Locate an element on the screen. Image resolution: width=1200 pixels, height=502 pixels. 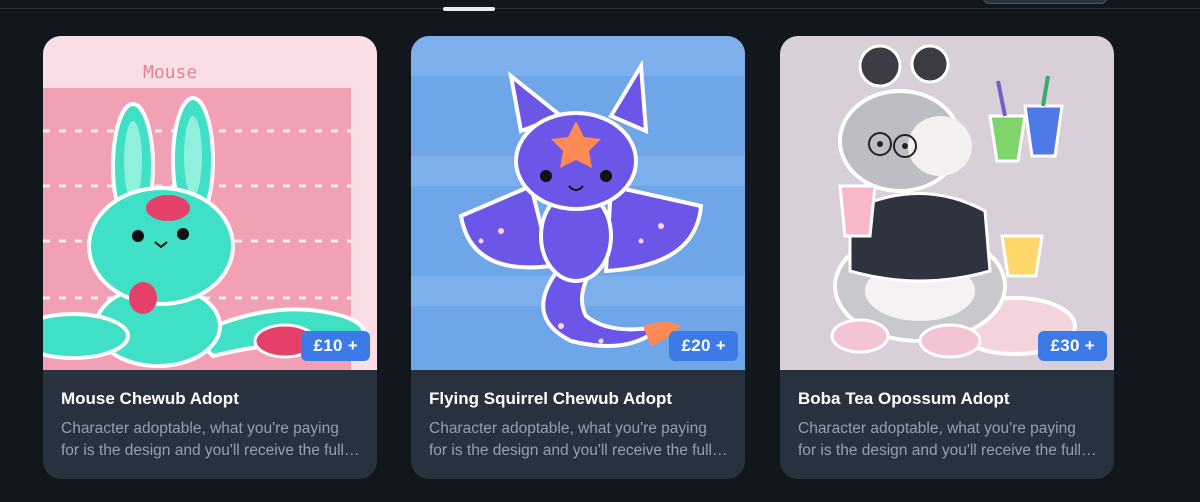
price-badge: £20 + is located at coordinates (703, 346).